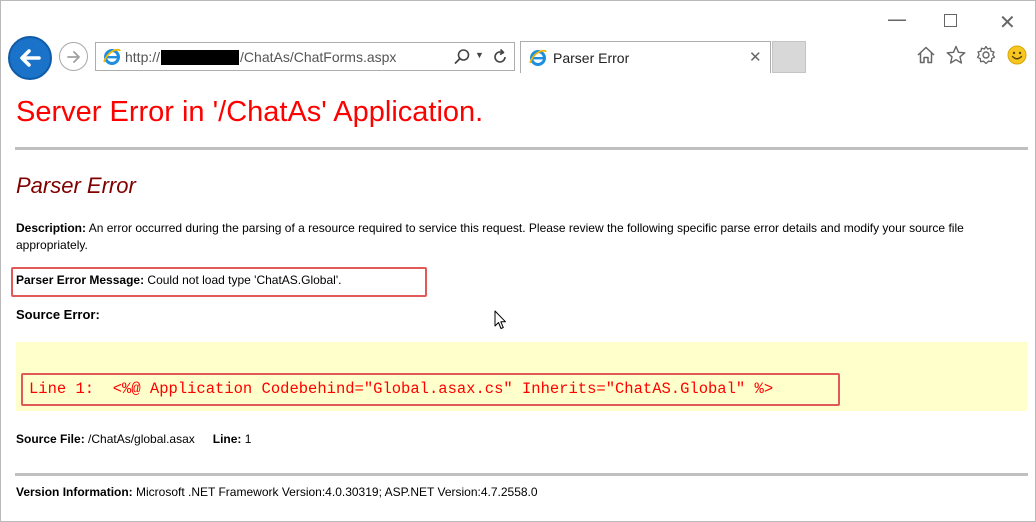 Image resolution: width=1036 pixels, height=522 pixels. I want to click on arrow-left-icon, so click(30, 58).